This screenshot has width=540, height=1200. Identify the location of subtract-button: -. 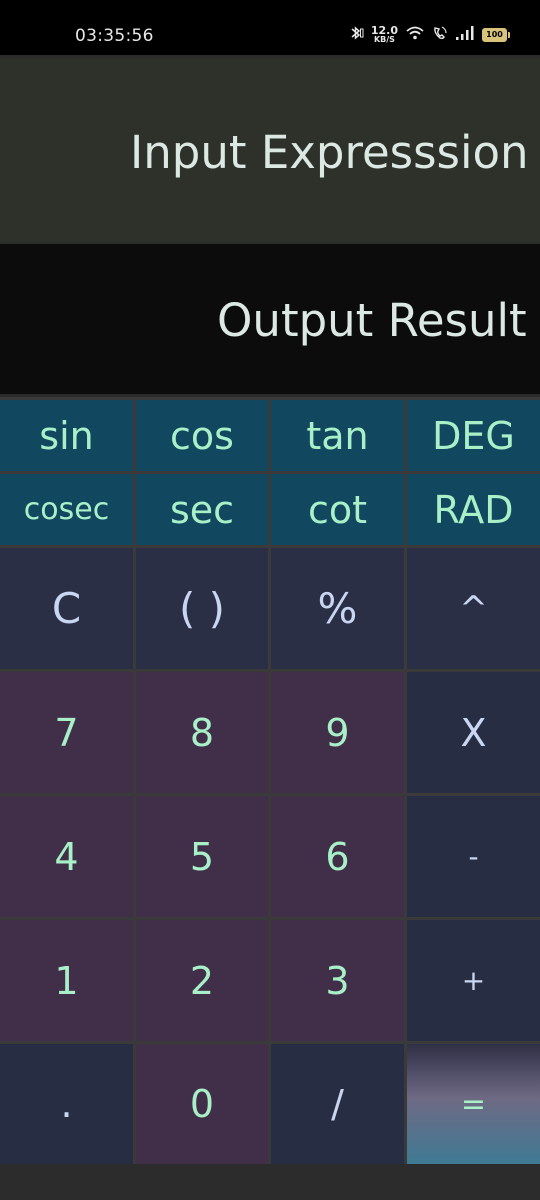
(473, 856).